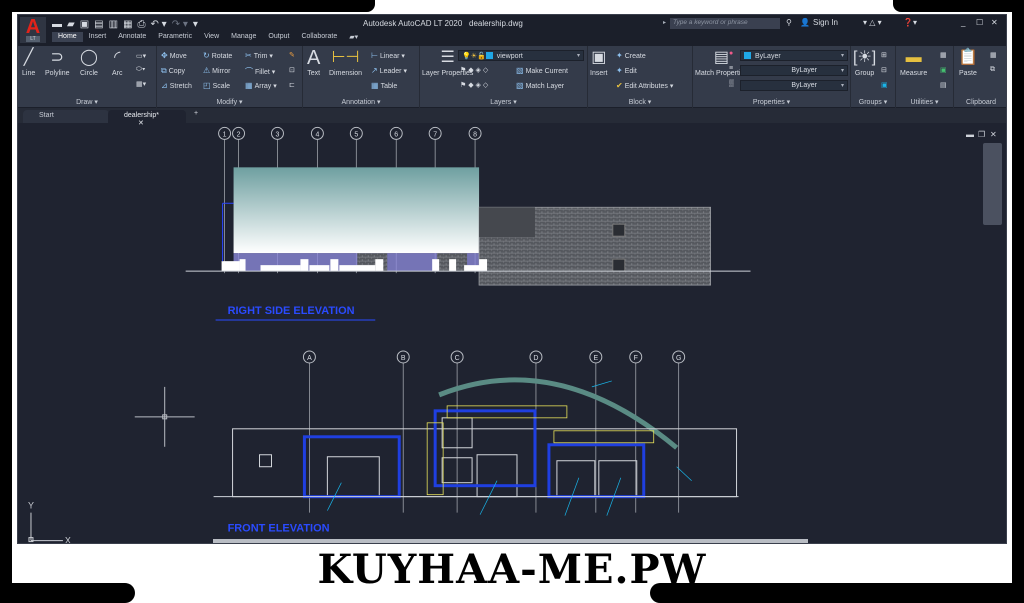 The height and width of the screenshot is (603, 1024). What do you see at coordinates (384, 85) in the screenshot?
I see `table-button: ▦ Table` at bounding box center [384, 85].